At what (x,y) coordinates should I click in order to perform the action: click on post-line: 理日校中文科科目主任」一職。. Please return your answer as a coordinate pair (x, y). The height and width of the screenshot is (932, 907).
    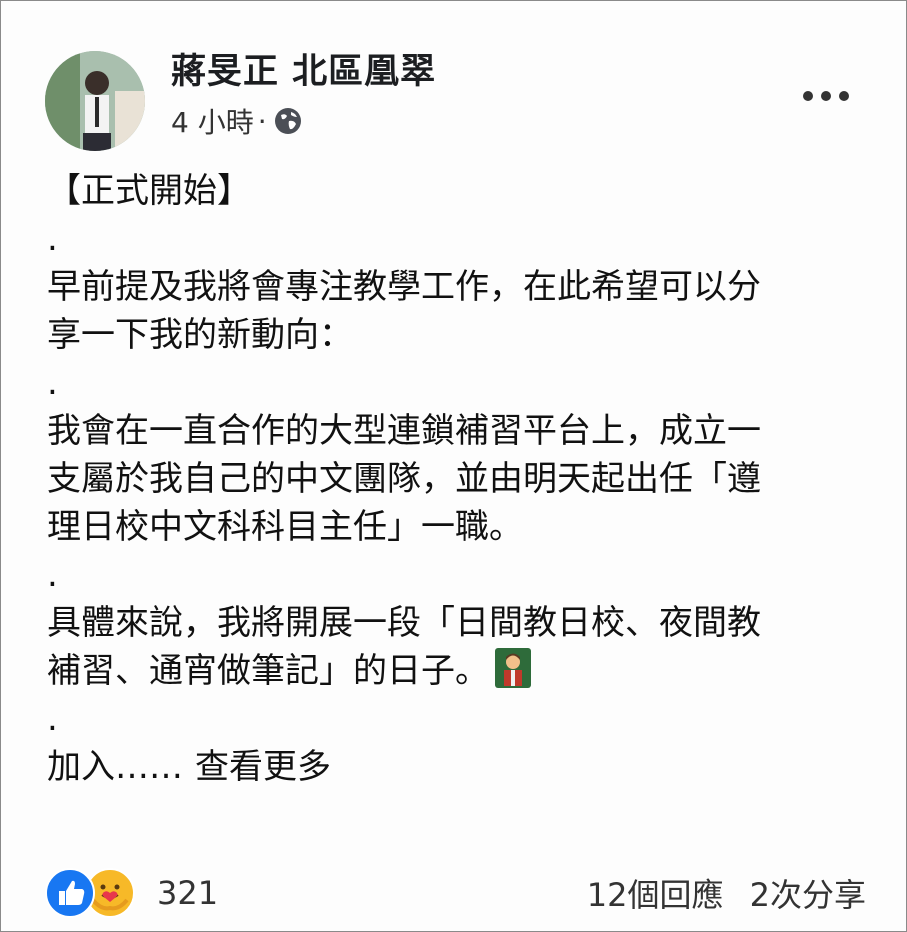
    Looking at the image, I should click on (285, 527).